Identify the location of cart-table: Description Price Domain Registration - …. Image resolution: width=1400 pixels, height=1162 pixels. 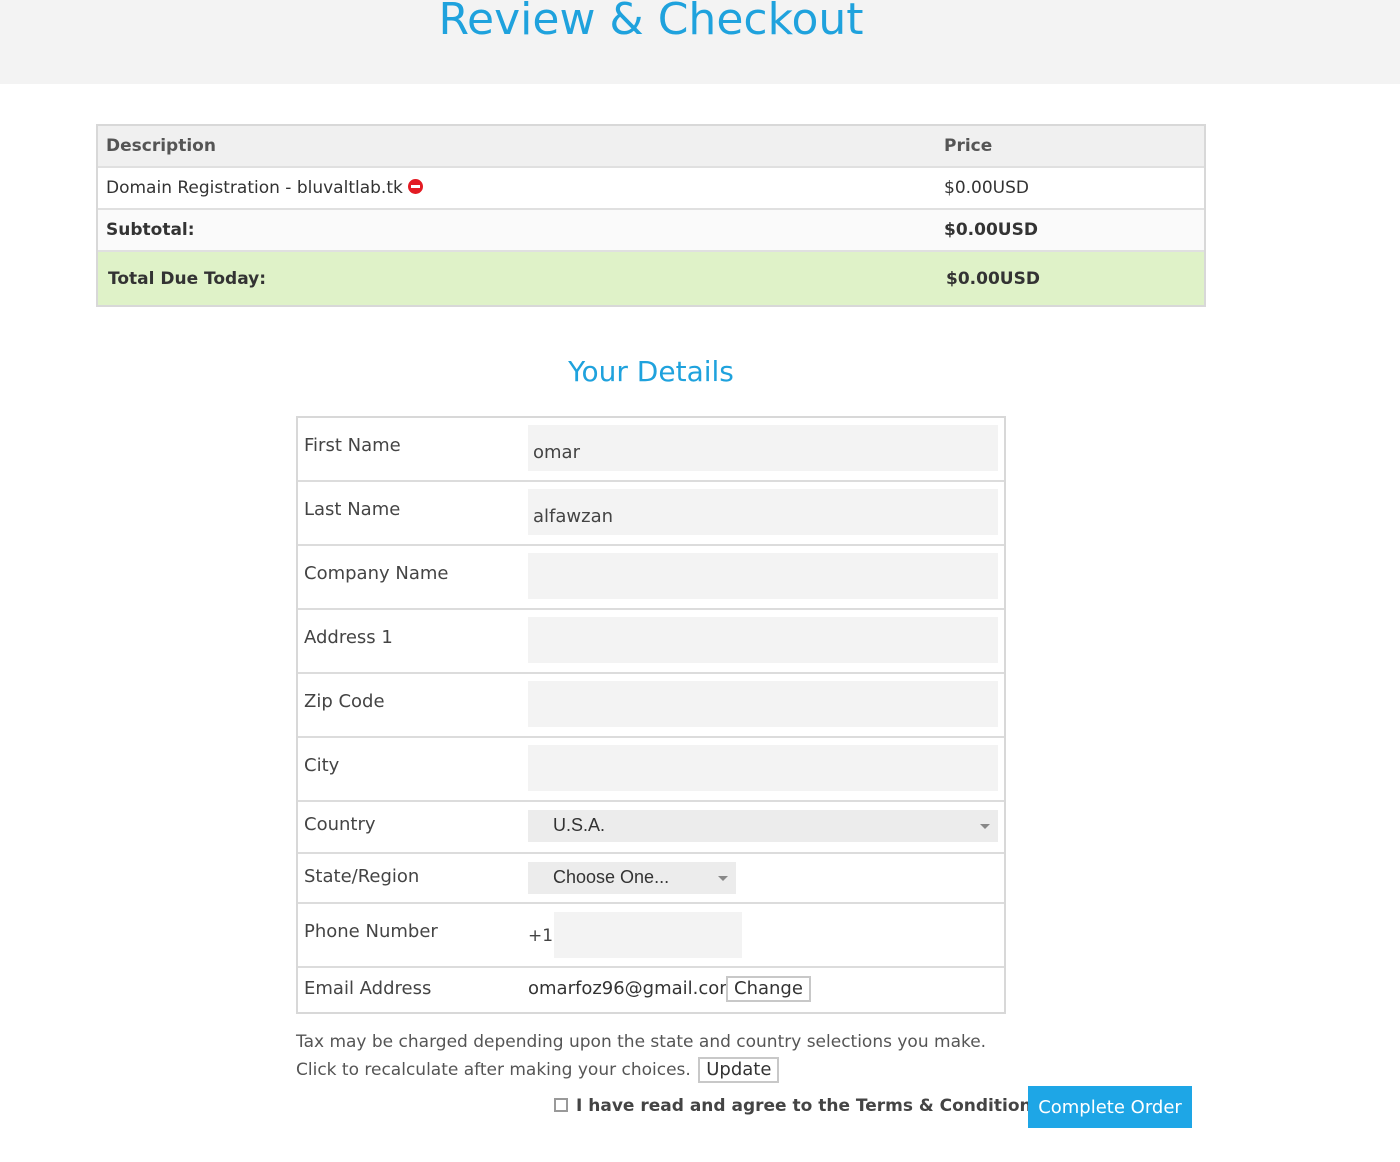
(651, 215).